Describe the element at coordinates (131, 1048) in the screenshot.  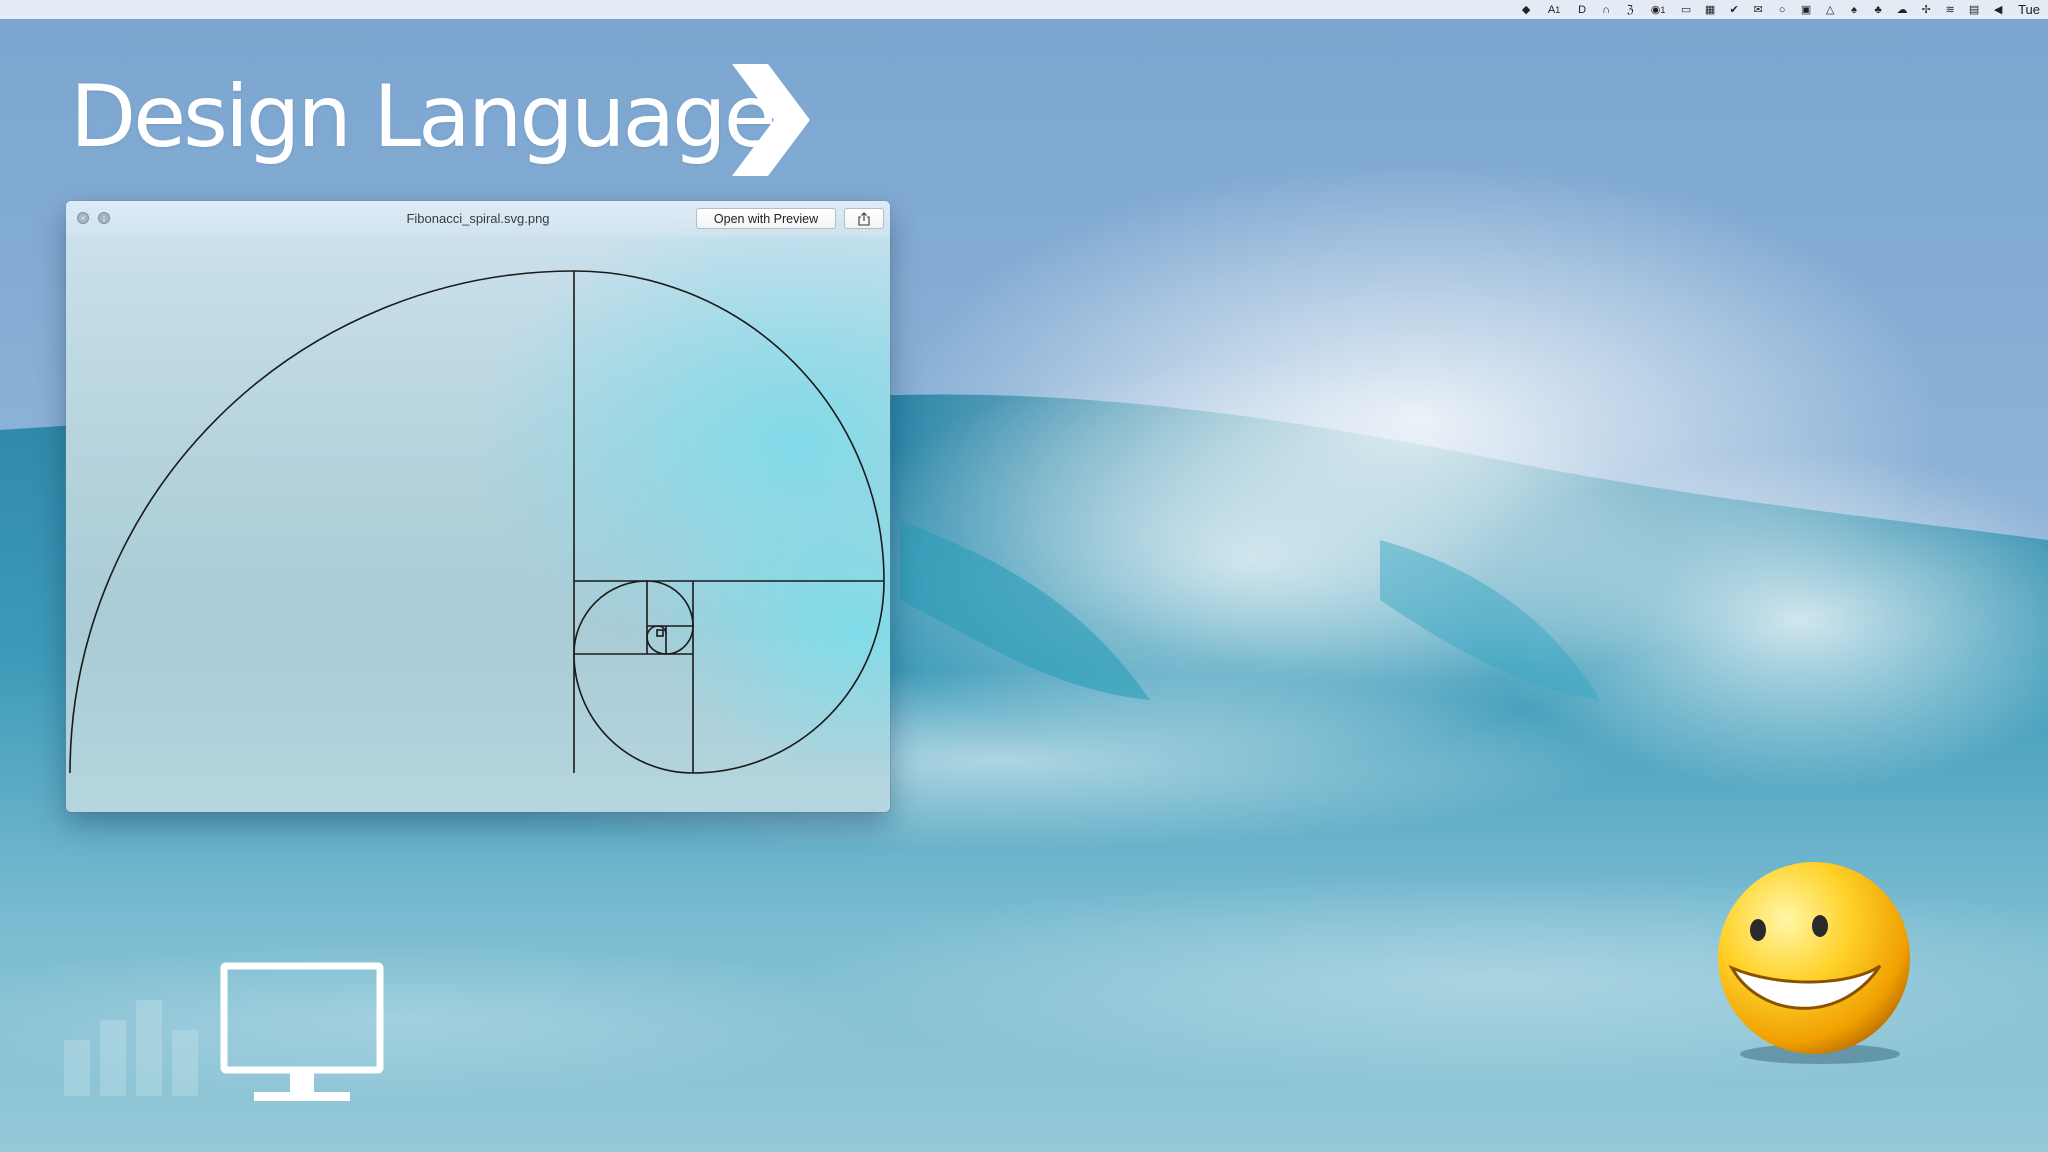
I see `bar-chart-icon` at that location.